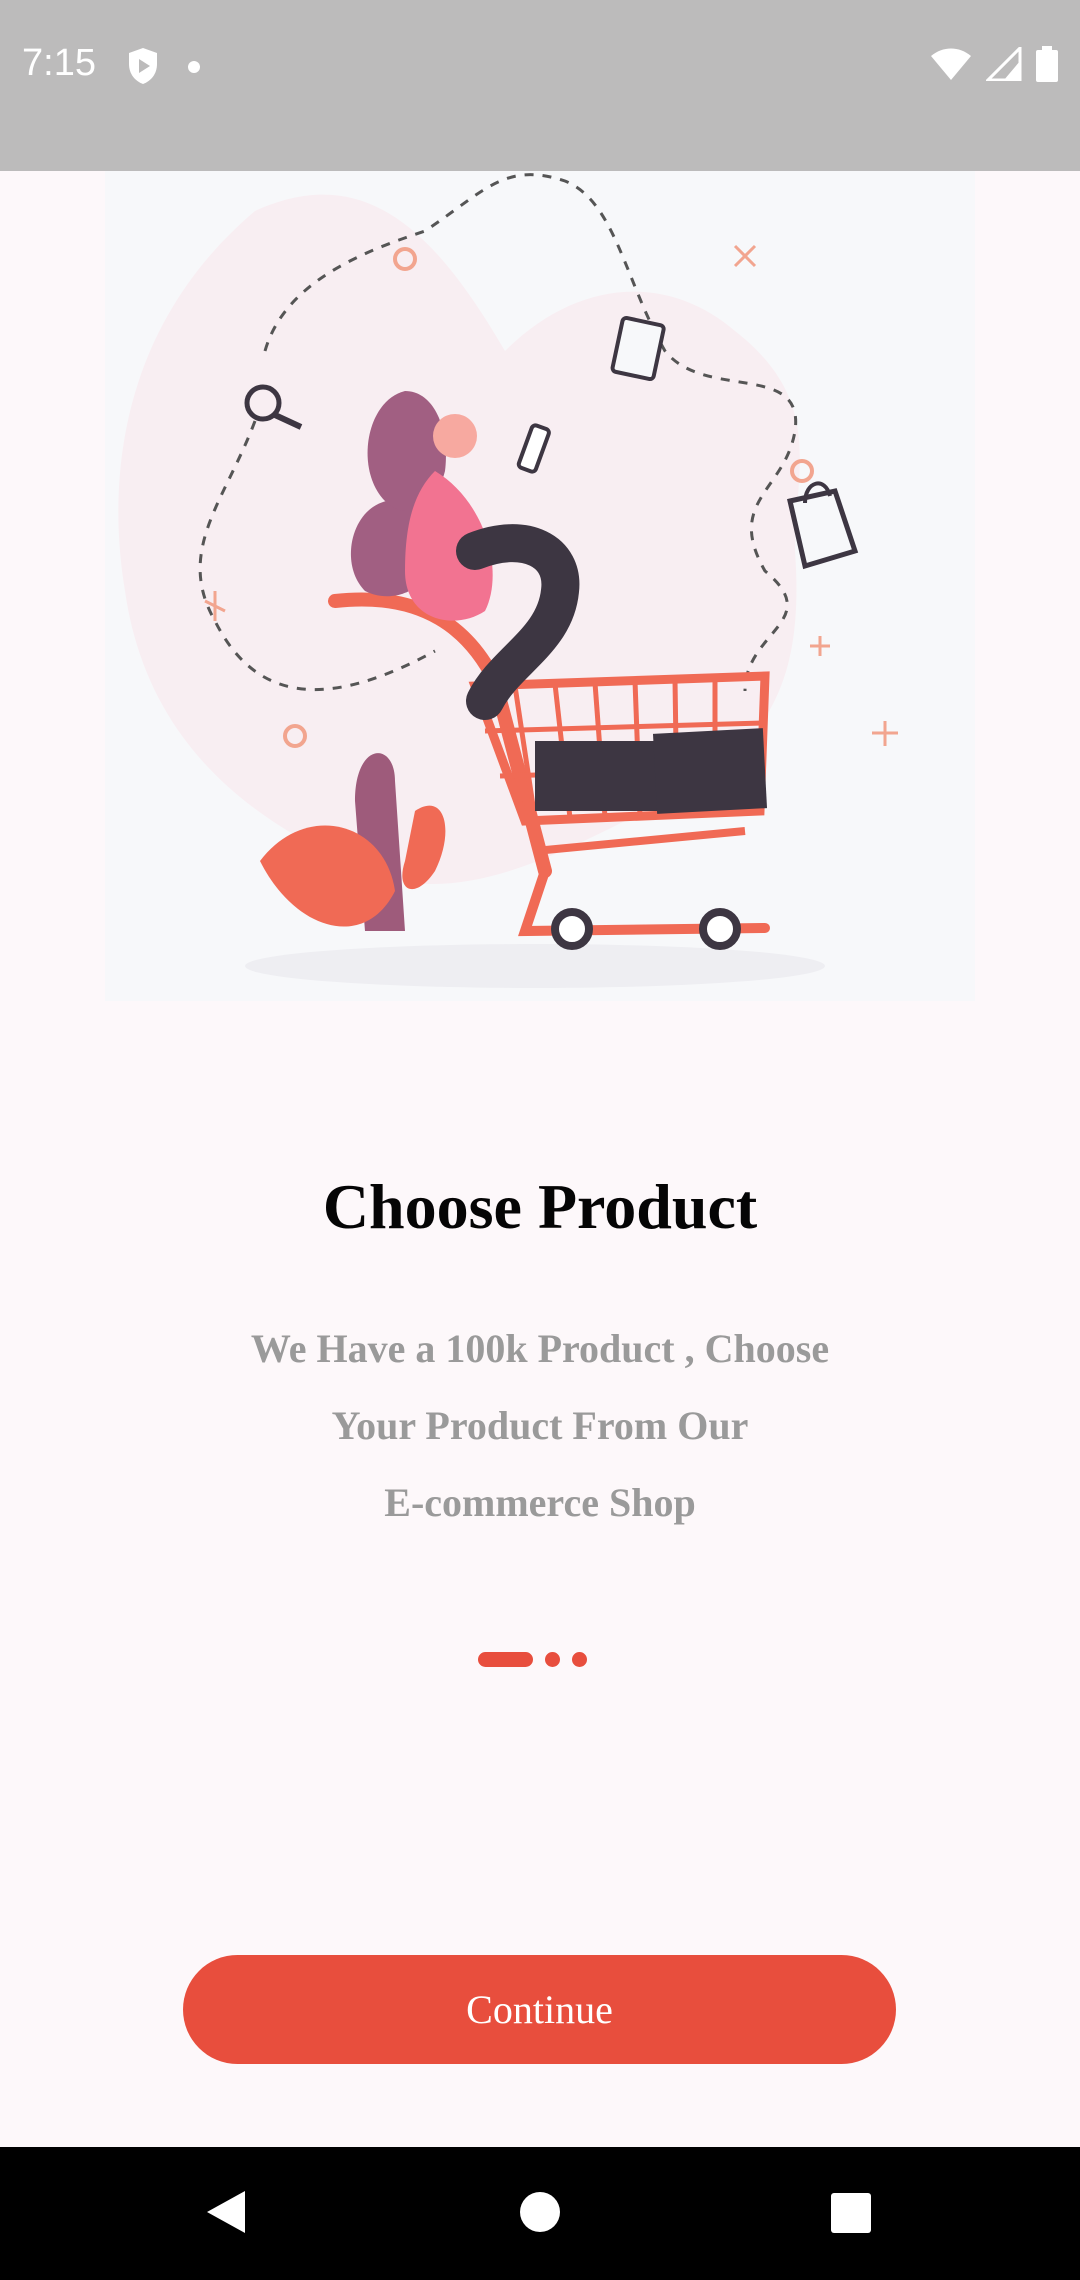 This screenshot has width=1080, height=2280. I want to click on shield-icon, so click(143, 68).